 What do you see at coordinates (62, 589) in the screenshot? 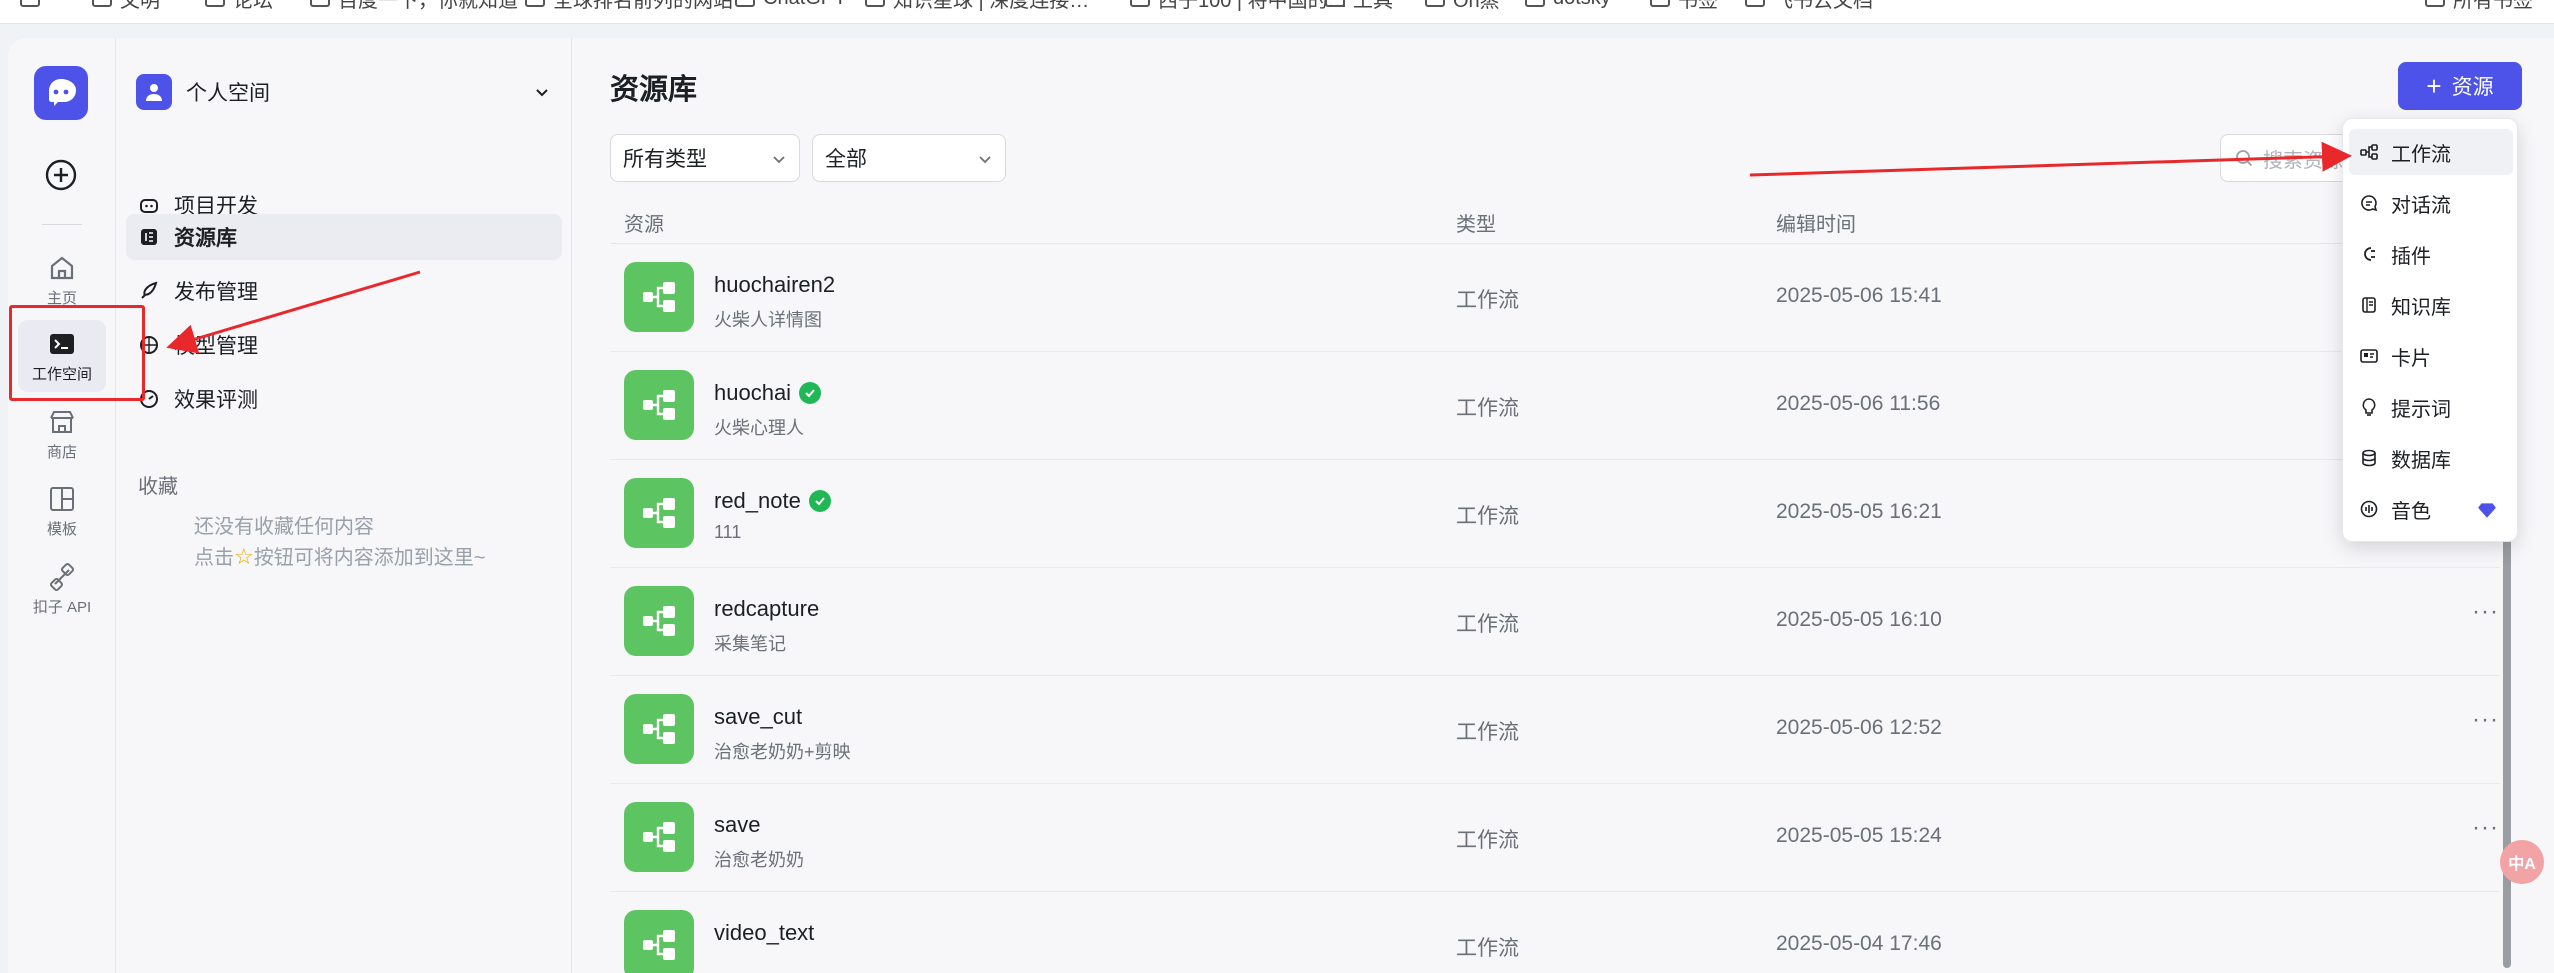
I see `rail-item-api: 扣子 API` at bounding box center [62, 589].